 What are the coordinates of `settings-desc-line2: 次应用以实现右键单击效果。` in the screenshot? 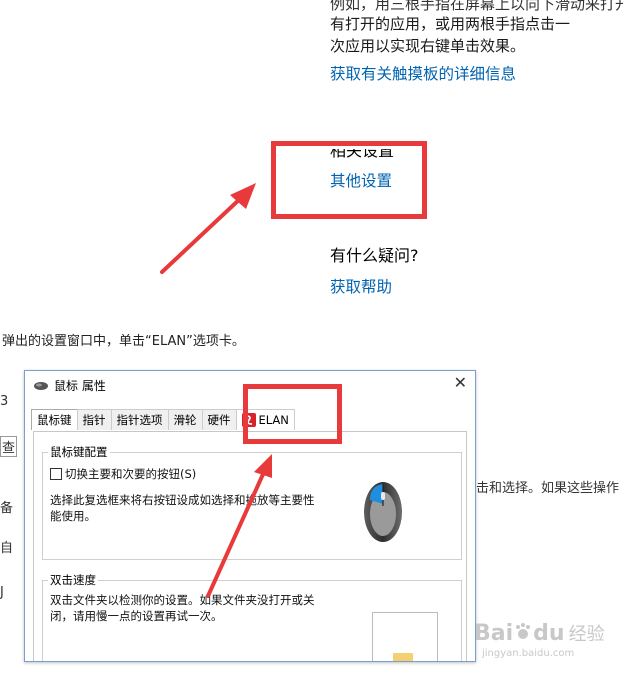 It's located at (428, 46).